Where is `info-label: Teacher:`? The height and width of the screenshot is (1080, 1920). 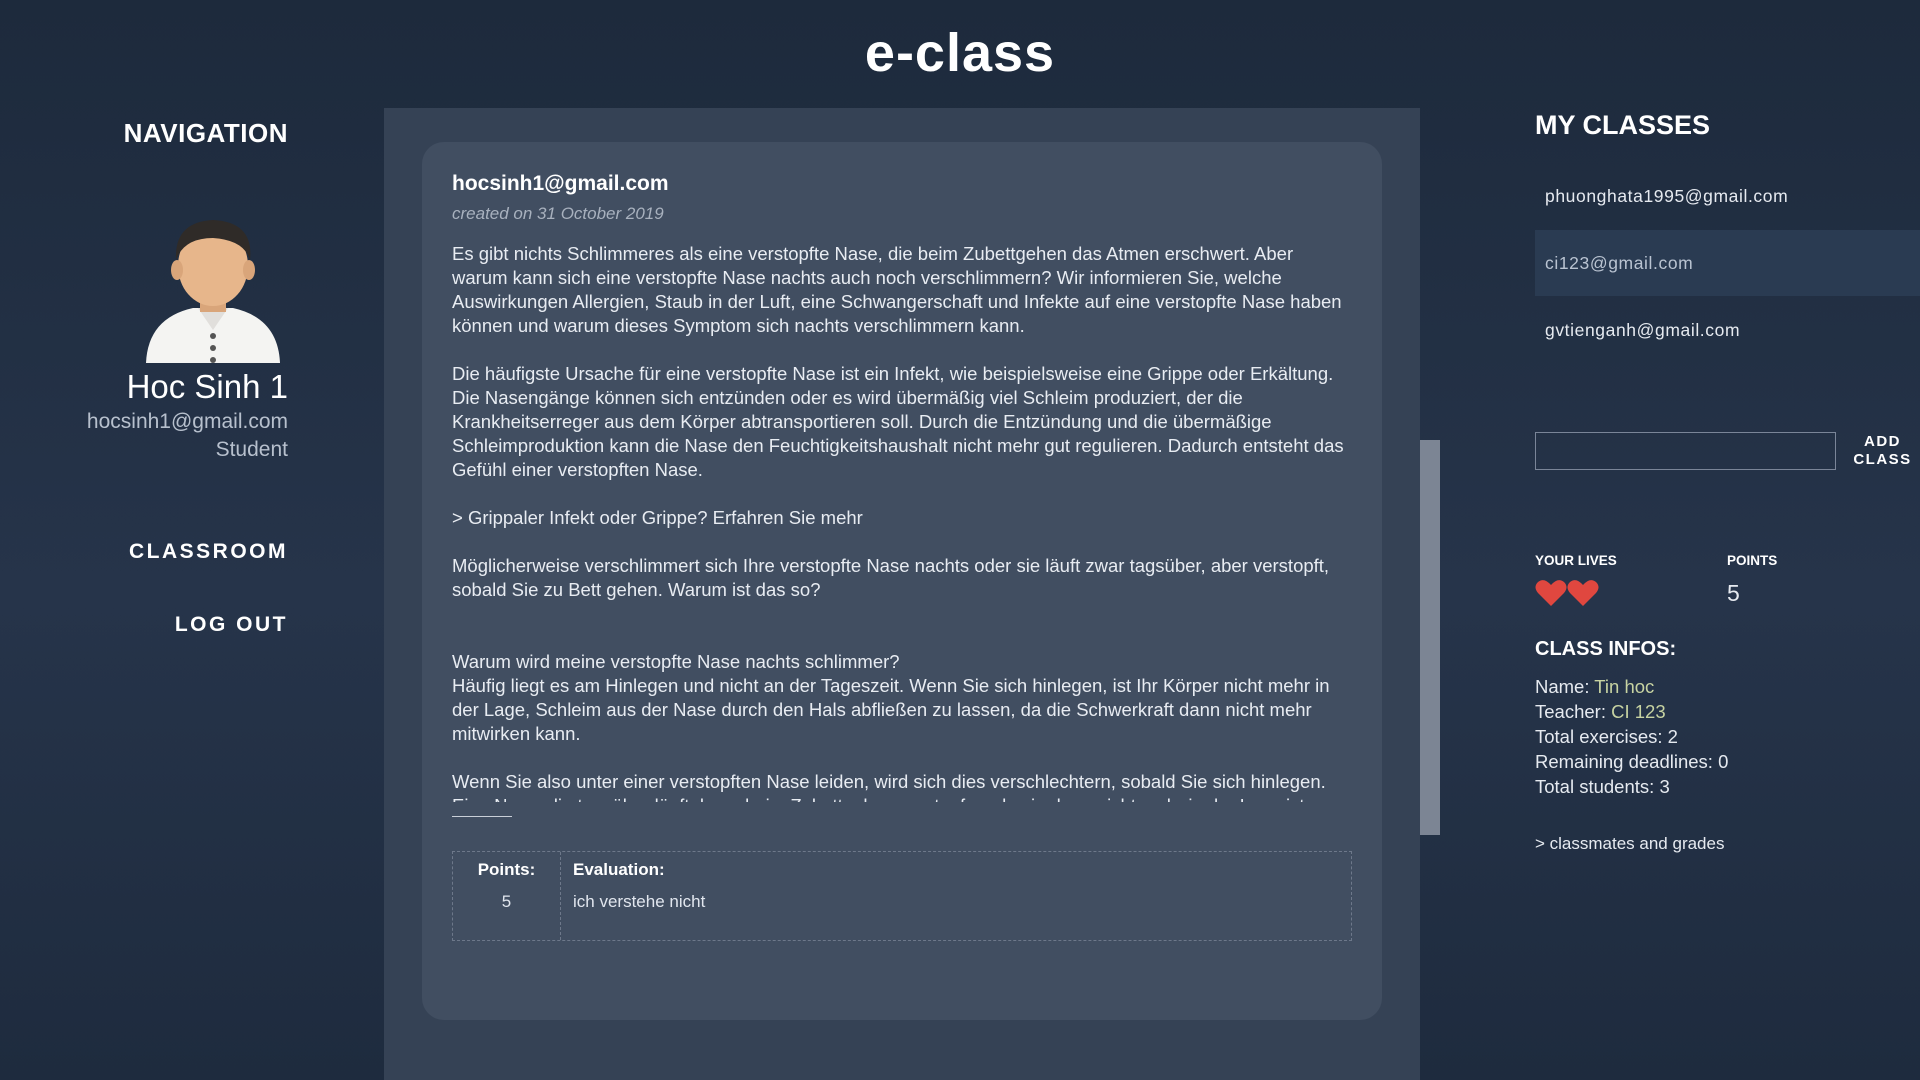
info-label: Teacher: is located at coordinates (1573, 711).